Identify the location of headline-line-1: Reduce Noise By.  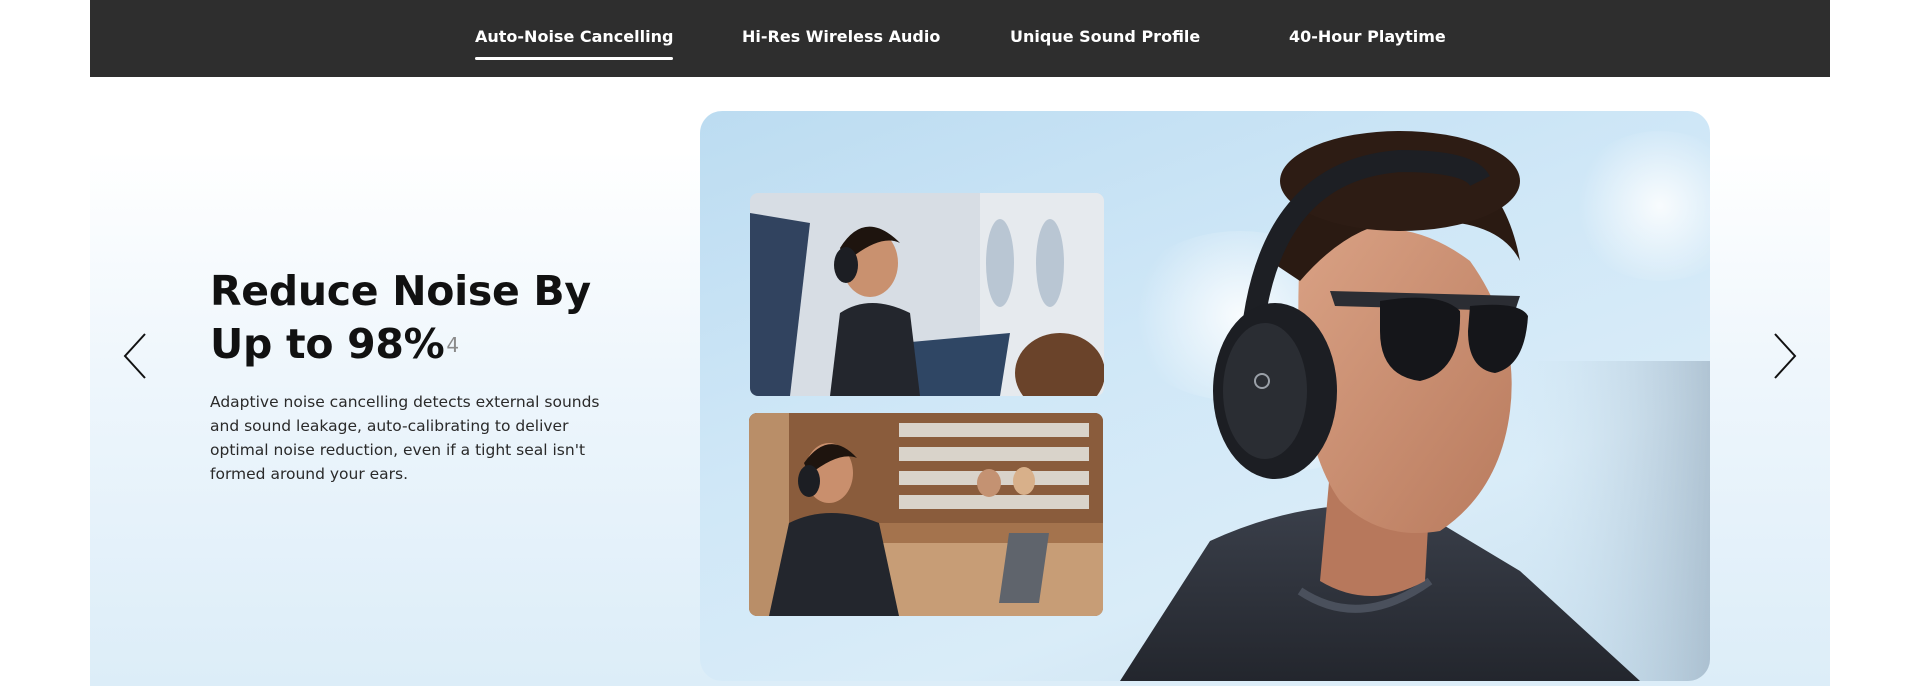
(400, 291).